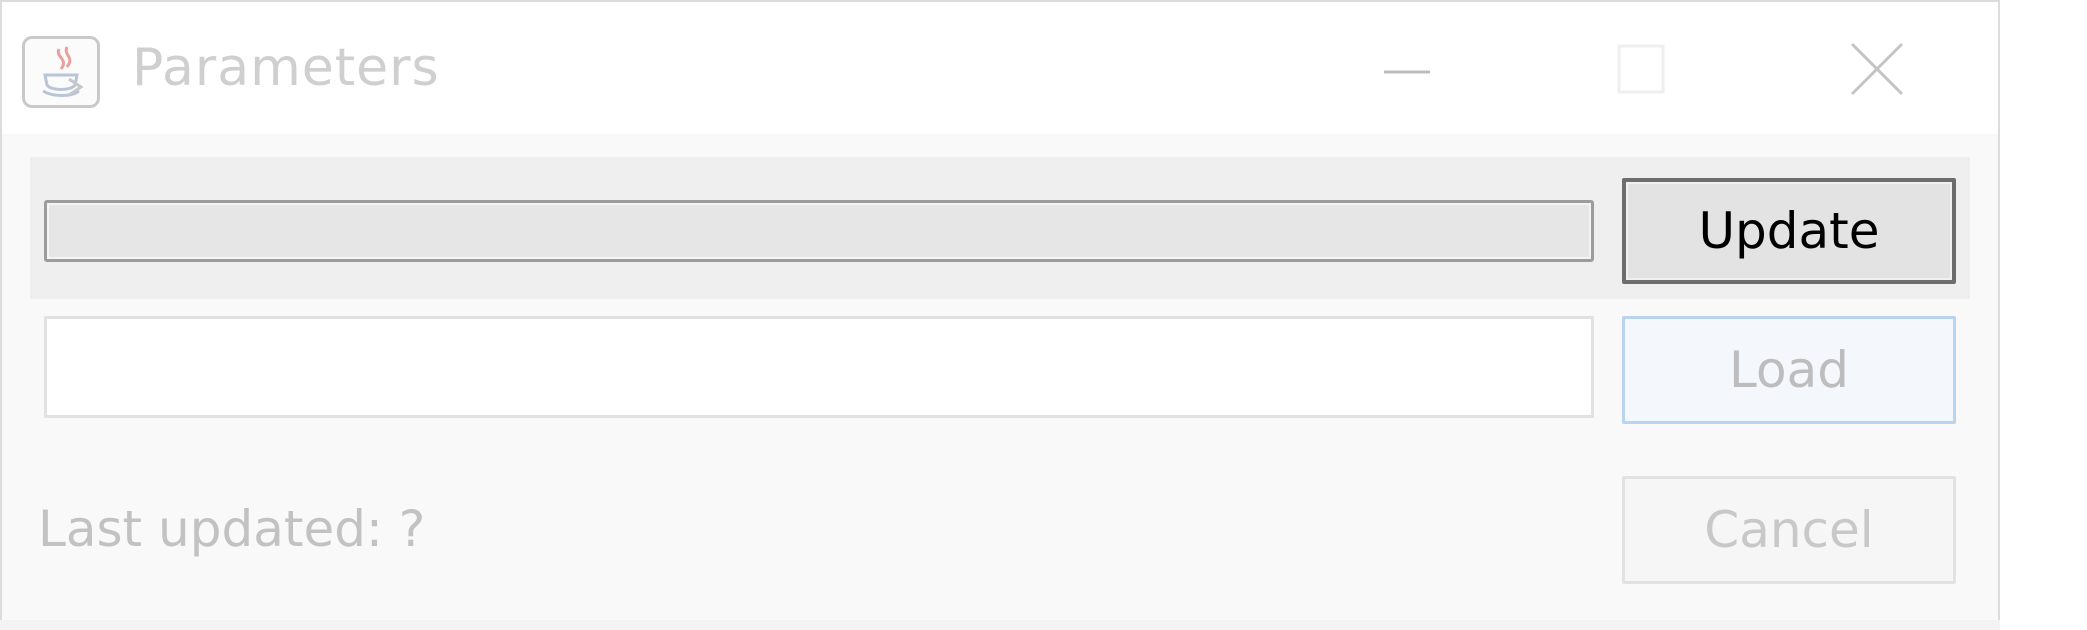 The height and width of the screenshot is (630, 2087). Describe the element at coordinates (61, 72) in the screenshot. I see `java-app-icon` at that location.